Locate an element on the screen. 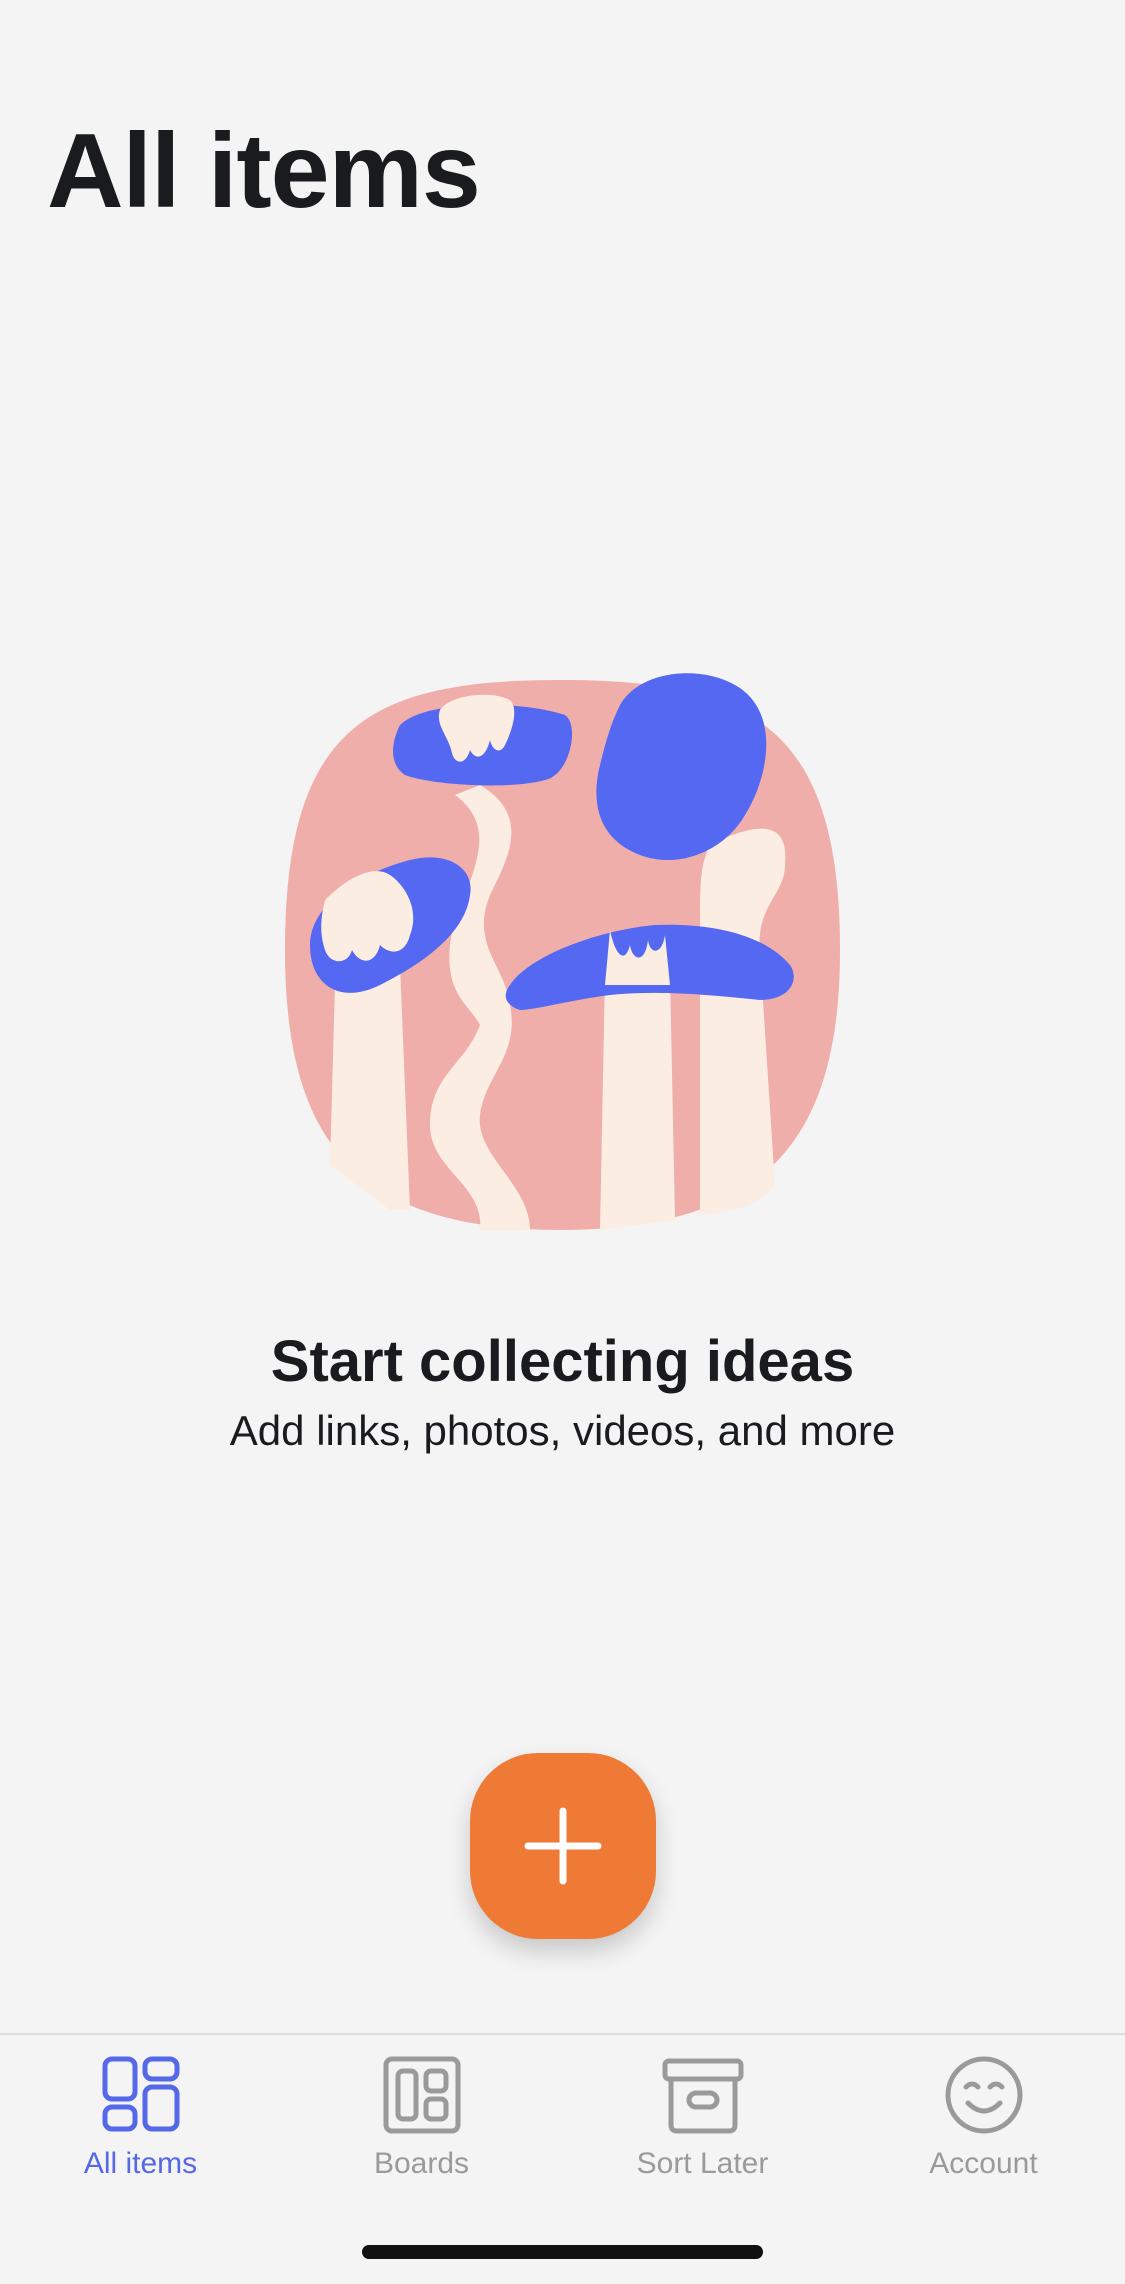  page-title: All items is located at coordinates (264, 171).